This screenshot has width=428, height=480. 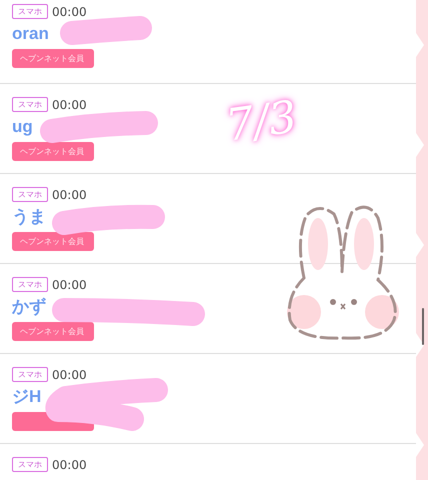 What do you see at coordinates (27, 397) in the screenshot?
I see `user-name: ジH` at bounding box center [27, 397].